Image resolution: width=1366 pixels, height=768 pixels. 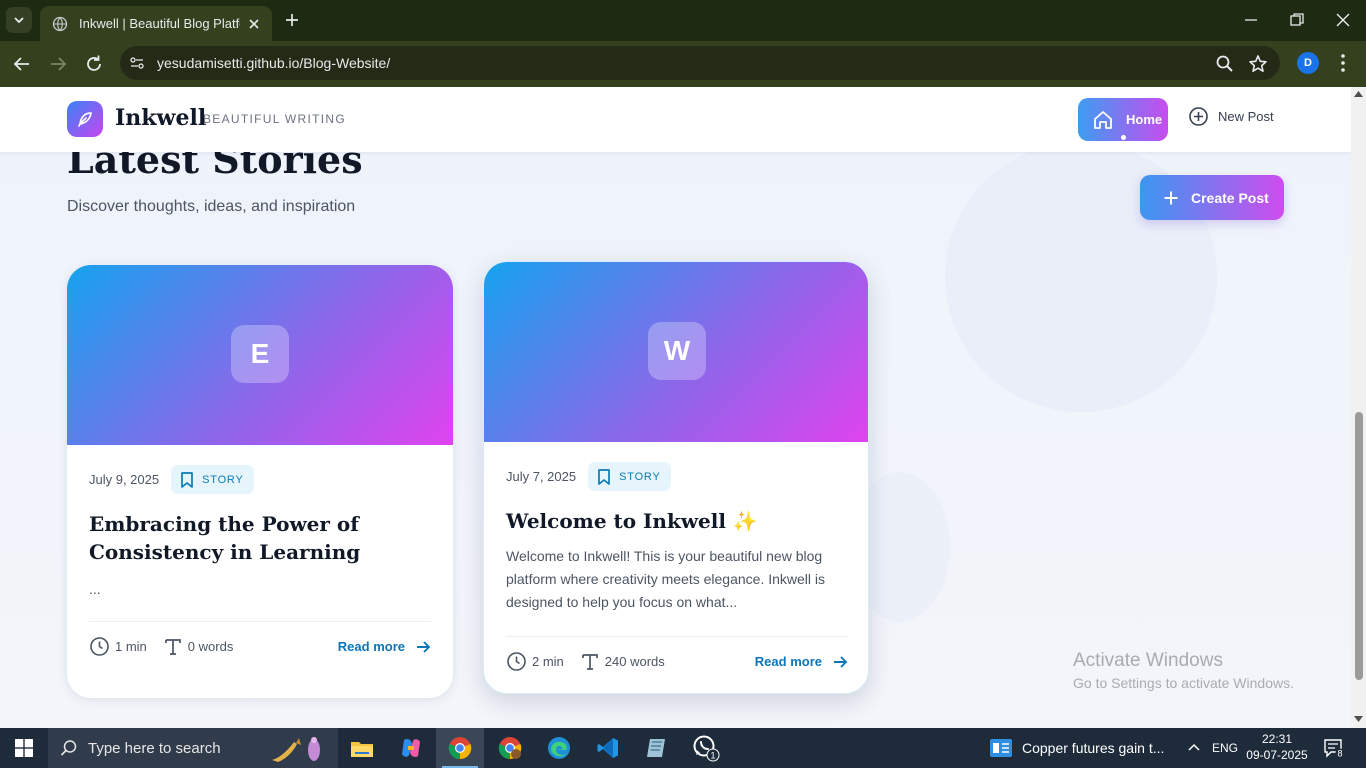 I want to click on divider, so click(x=260, y=621).